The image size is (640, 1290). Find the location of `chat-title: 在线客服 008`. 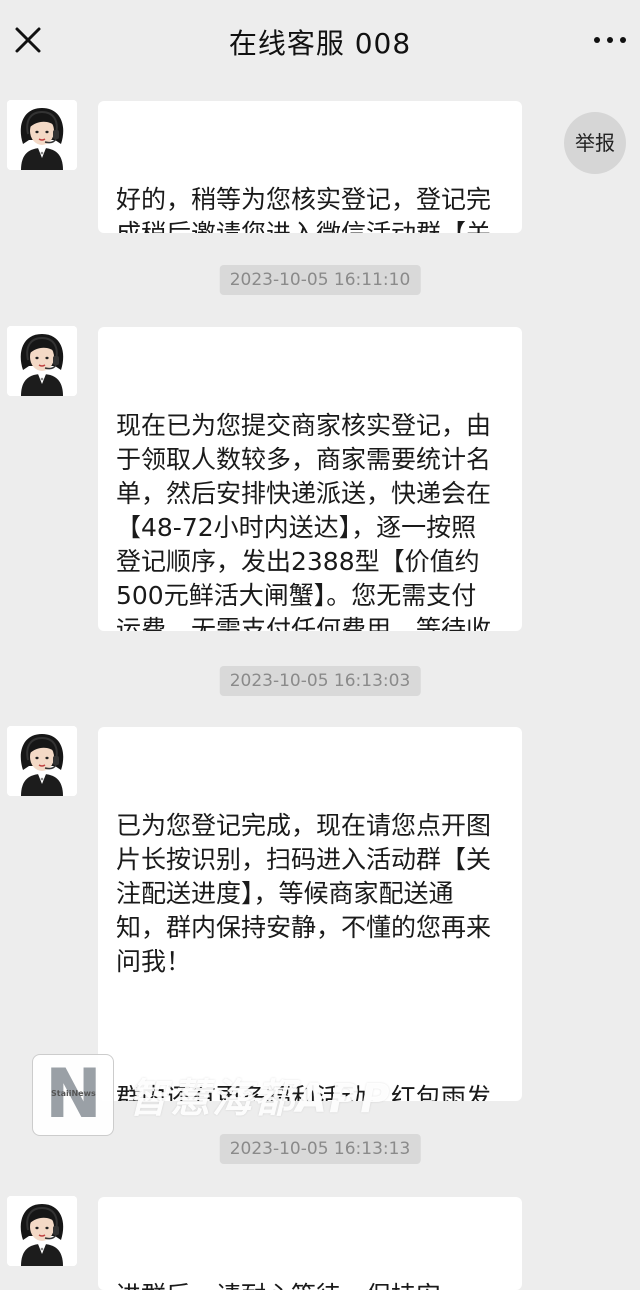

chat-title: 在线客服 008 is located at coordinates (320, 43).